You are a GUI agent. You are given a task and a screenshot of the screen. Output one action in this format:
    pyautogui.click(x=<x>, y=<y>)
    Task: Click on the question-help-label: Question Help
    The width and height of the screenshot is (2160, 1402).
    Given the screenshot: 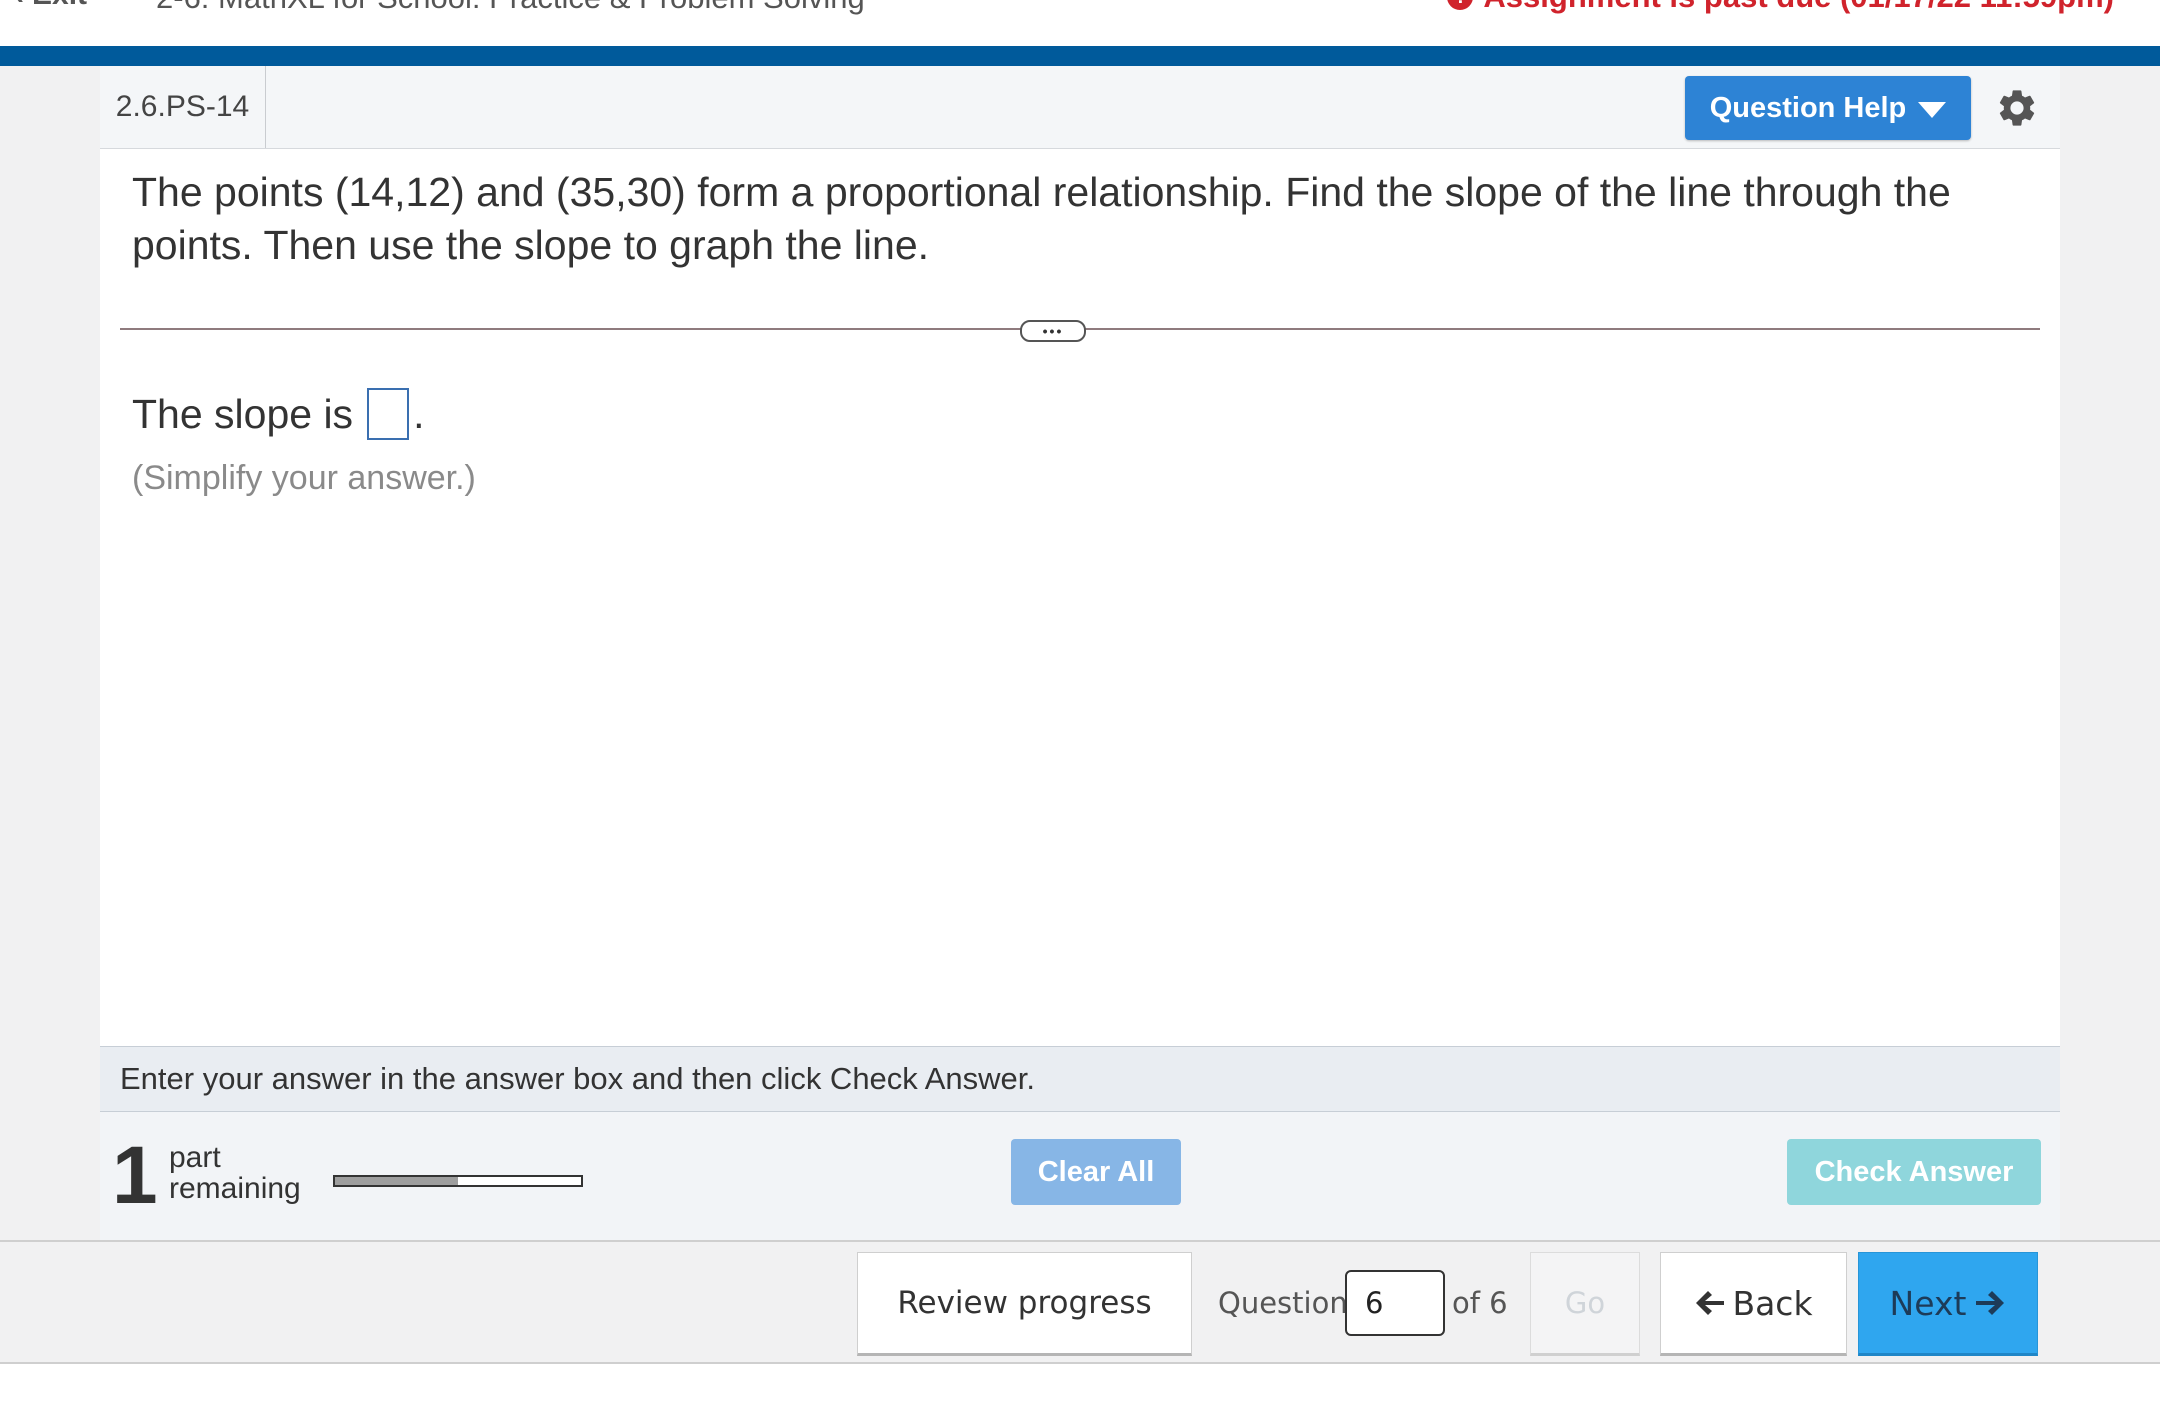 What is the action you would take?
    pyautogui.click(x=1808, y=107)
    